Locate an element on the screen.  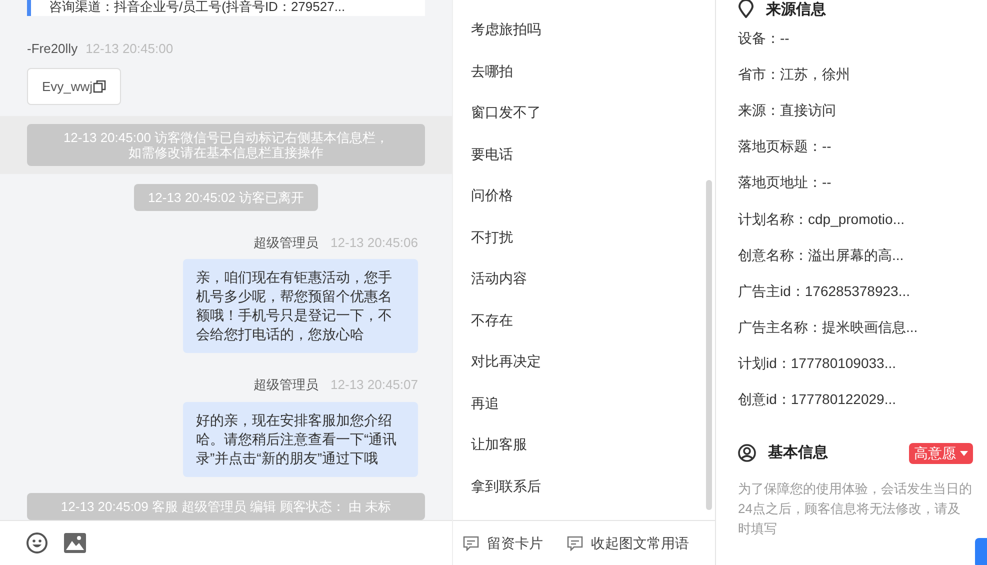
toolbar-button: 收起图文常用语 is located at coordinates (628, 543).